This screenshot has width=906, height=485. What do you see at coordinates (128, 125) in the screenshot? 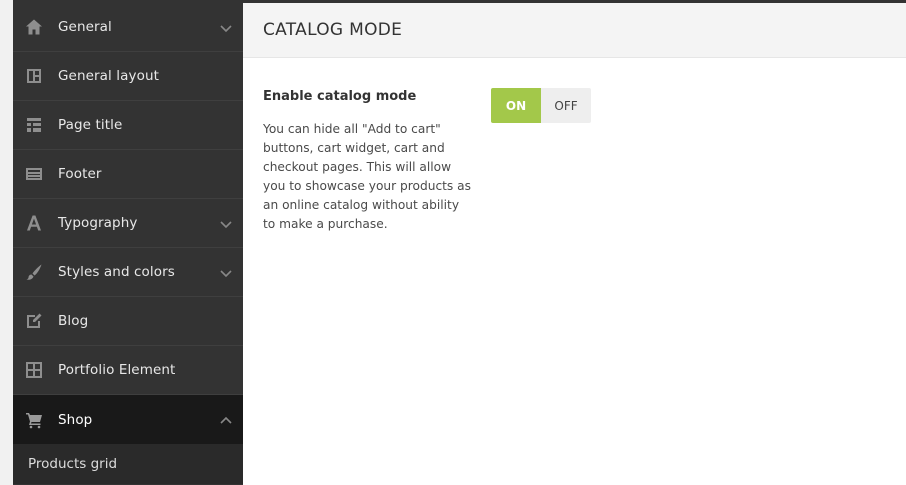
I see `sidebar-item-page-title: Page title` at bounding box center [128, 125].